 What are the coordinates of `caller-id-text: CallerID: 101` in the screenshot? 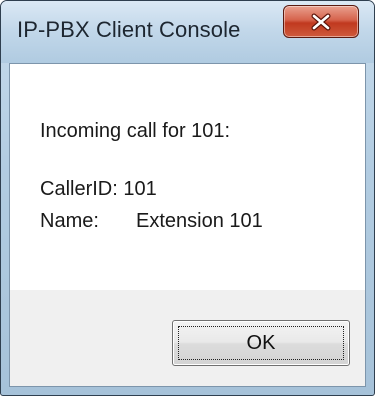 It's located at (98, 189).